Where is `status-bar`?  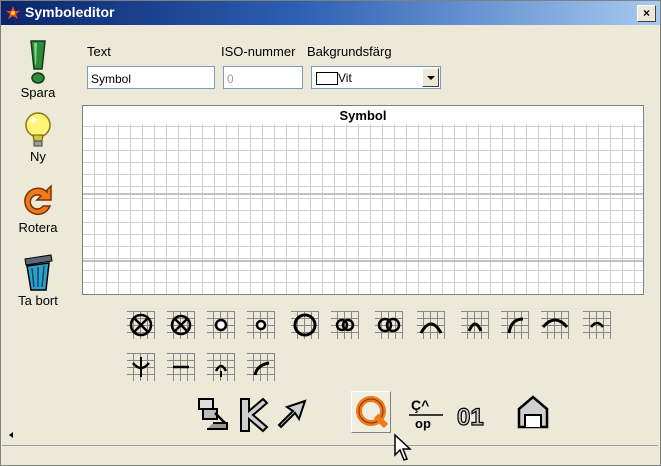 status-bar is located at coordinates (330, 455).